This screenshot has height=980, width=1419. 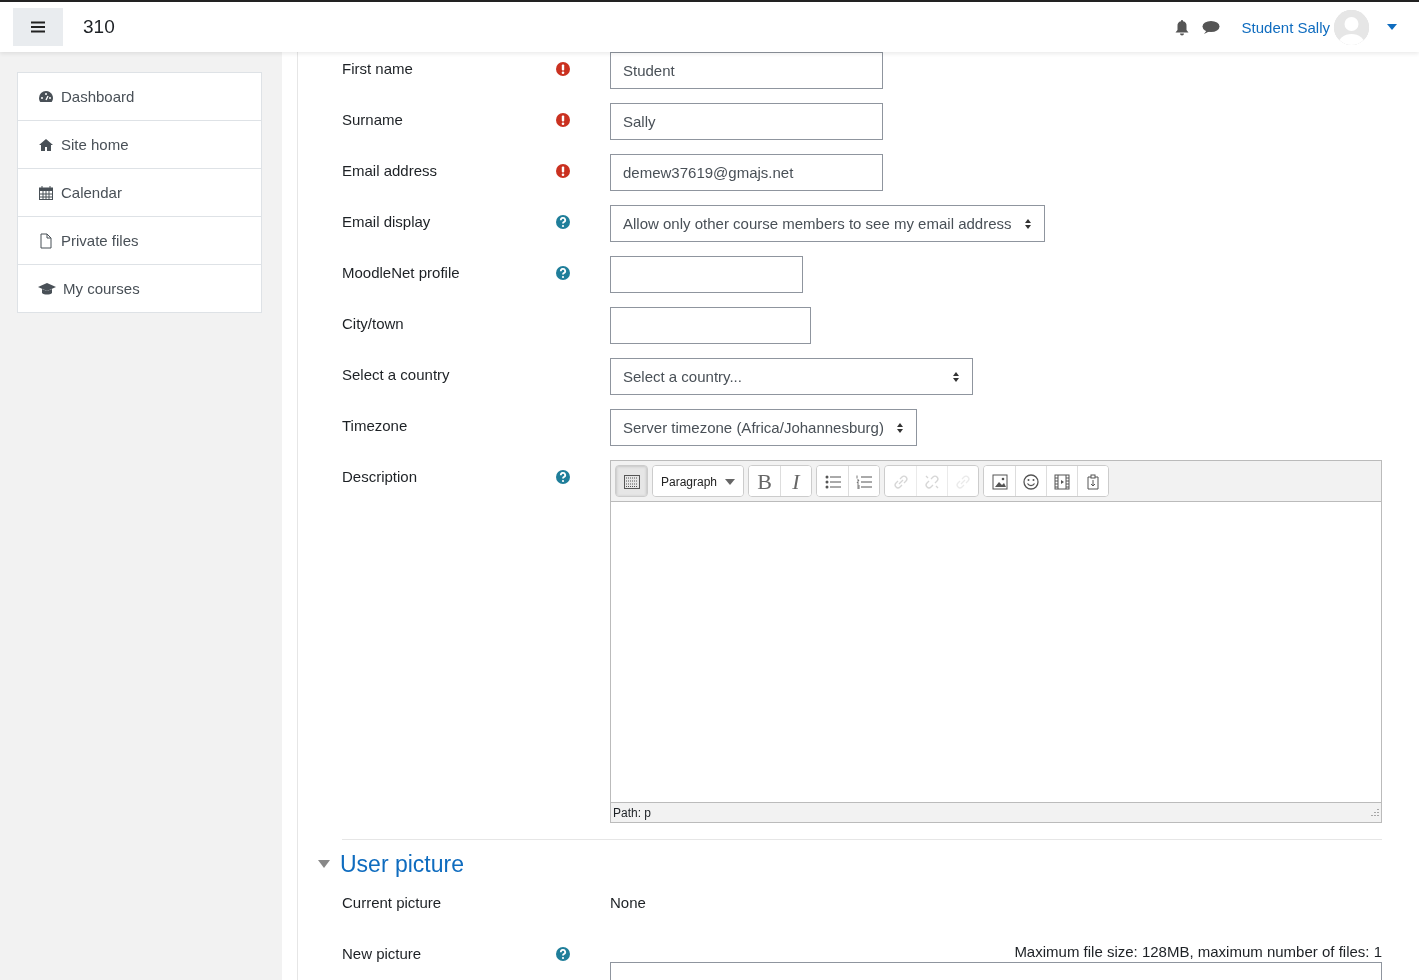 I want to click on smiley-icon, so click(x=1031, y=481).